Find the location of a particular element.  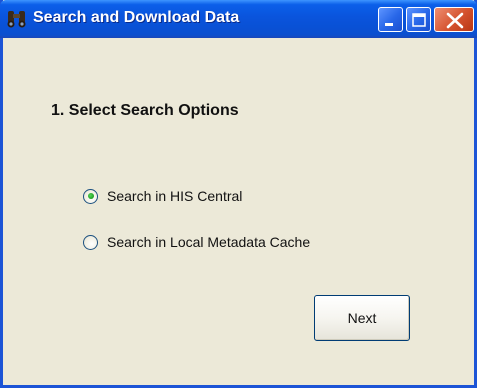

minimize-icon is located at coordinates (389, 24).